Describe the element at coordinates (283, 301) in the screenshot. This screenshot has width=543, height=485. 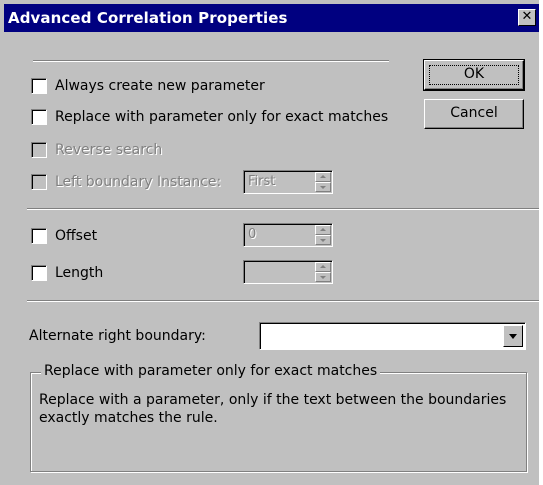
I see `separator-lower` at that location.